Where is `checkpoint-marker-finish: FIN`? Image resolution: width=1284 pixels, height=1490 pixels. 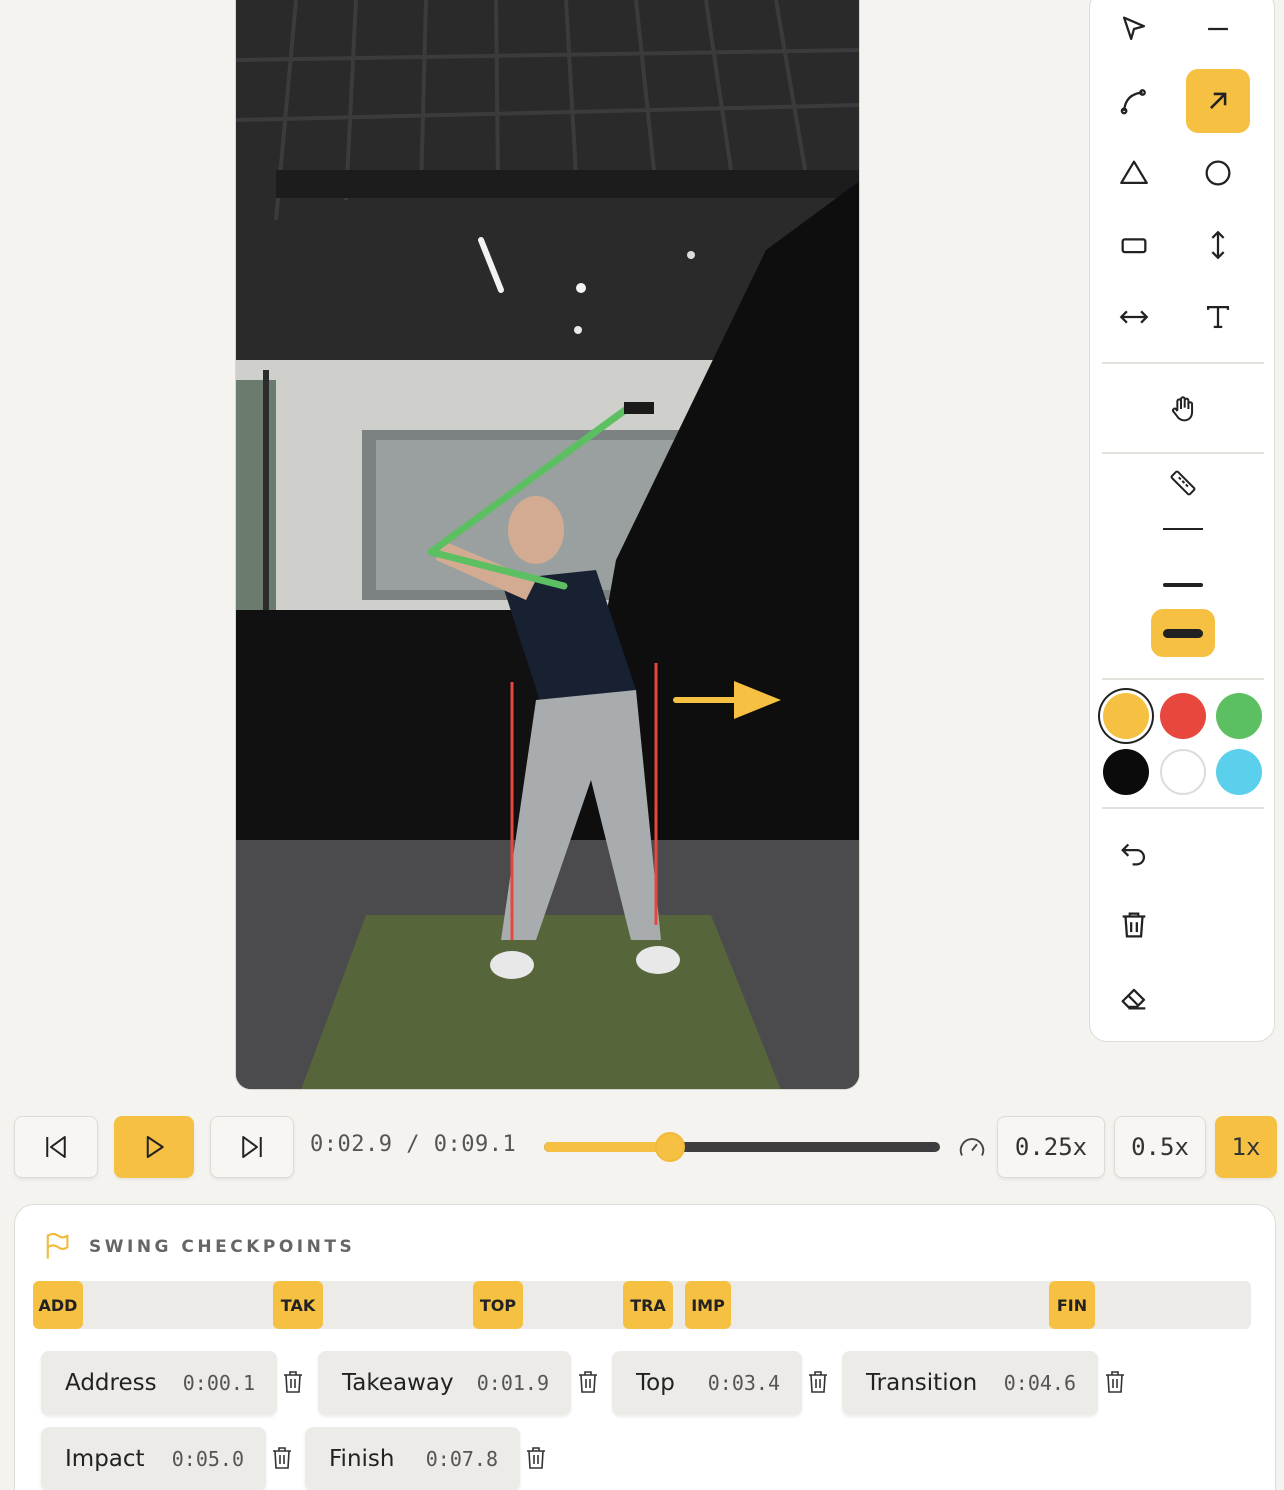 checkpoint-marker-finish: FIN is located at coordinates (1072, 1305).